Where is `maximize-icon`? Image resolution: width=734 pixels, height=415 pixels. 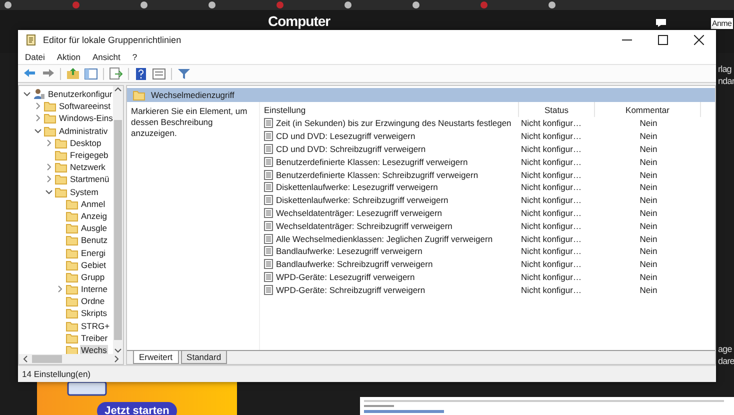
maximize-icon is located at coordinates (663, 40).